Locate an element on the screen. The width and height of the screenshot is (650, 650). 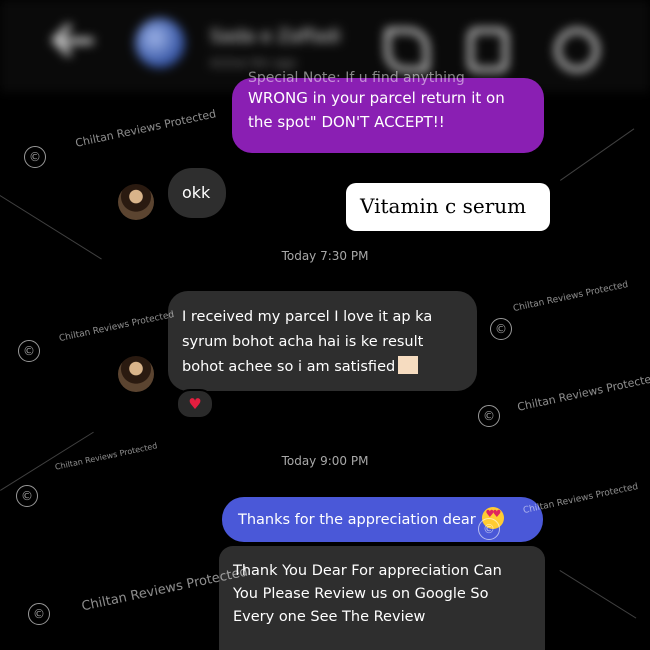
contact-name: Sada e Zaffadi is located at coordinates (275, 36).